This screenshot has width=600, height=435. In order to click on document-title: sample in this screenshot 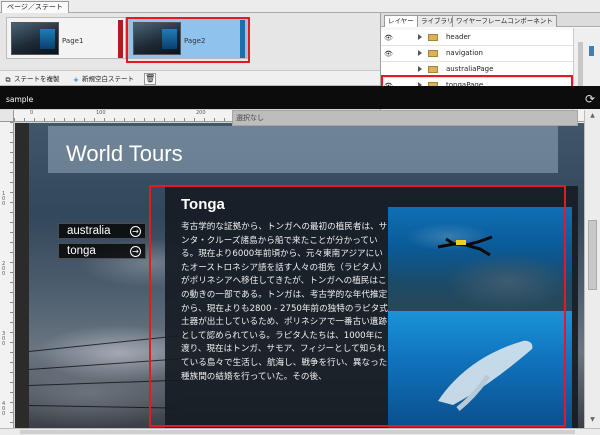, I will do `click(20, 99)`.